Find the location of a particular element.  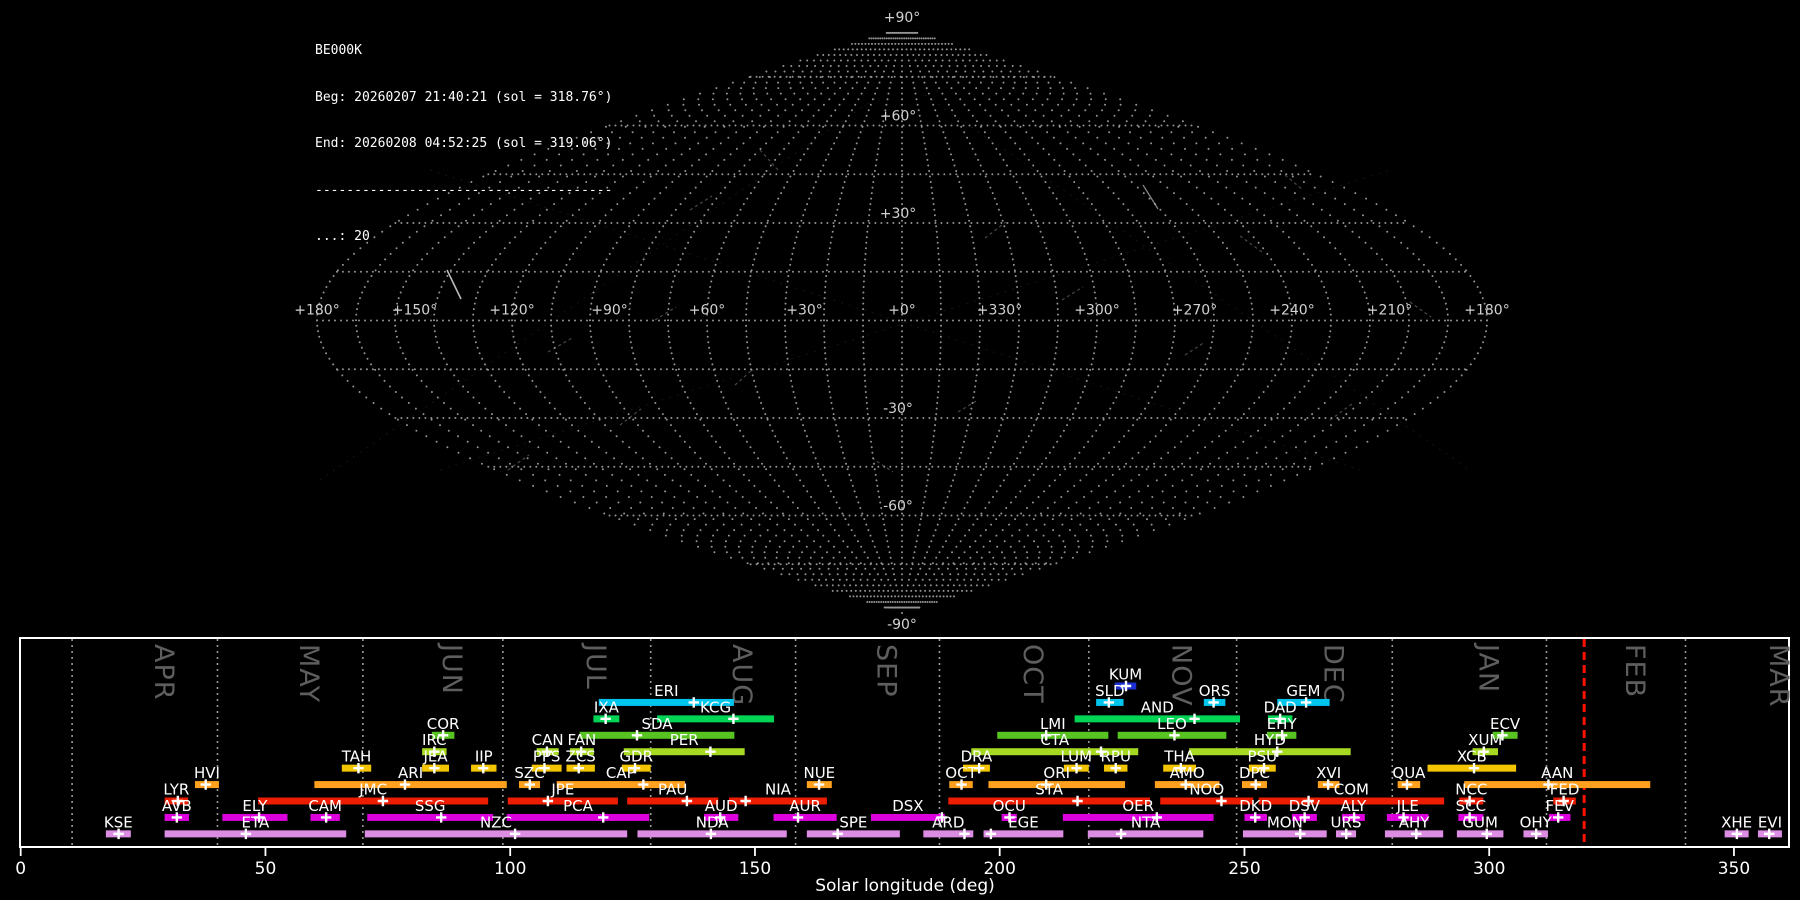

shower-code-label: HVI is located at coordinates (207, 773).